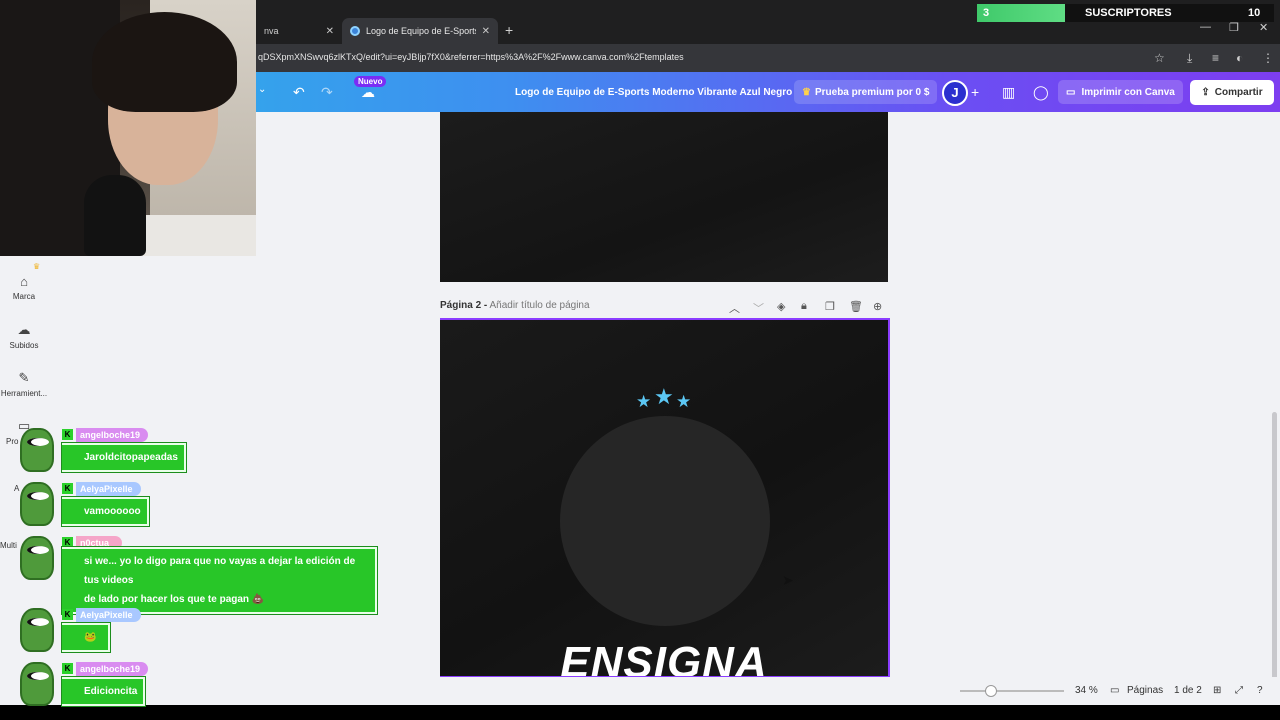  Describe the element at coordinates (830, 306) in the screenshot. I see `duplicate-icon: ❐` at that location.